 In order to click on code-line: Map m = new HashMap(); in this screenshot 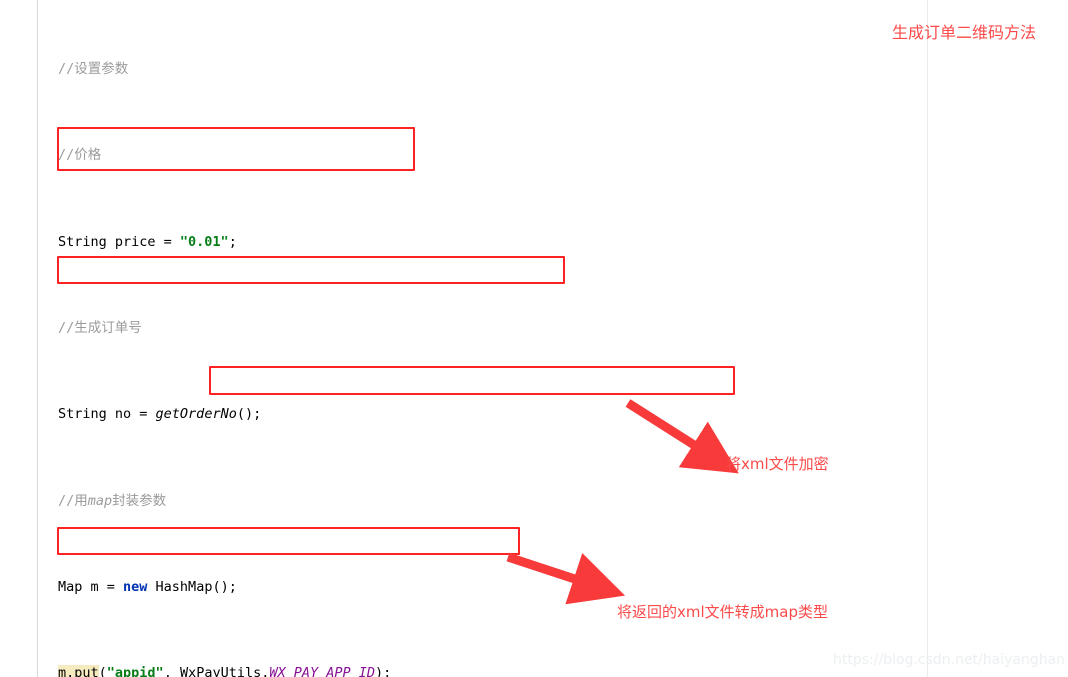, I will do `click(147, 587)`.